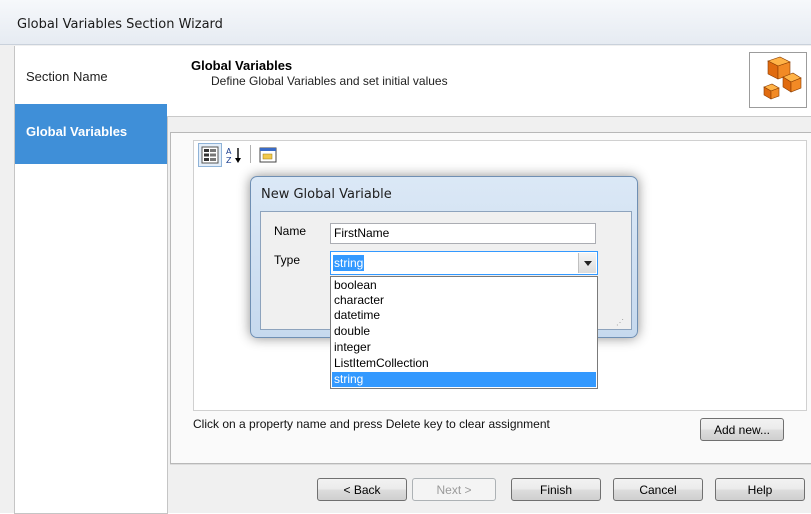 The image size is (811, 514). I want to click on dropdown-option: boolean, so click(464, 285).